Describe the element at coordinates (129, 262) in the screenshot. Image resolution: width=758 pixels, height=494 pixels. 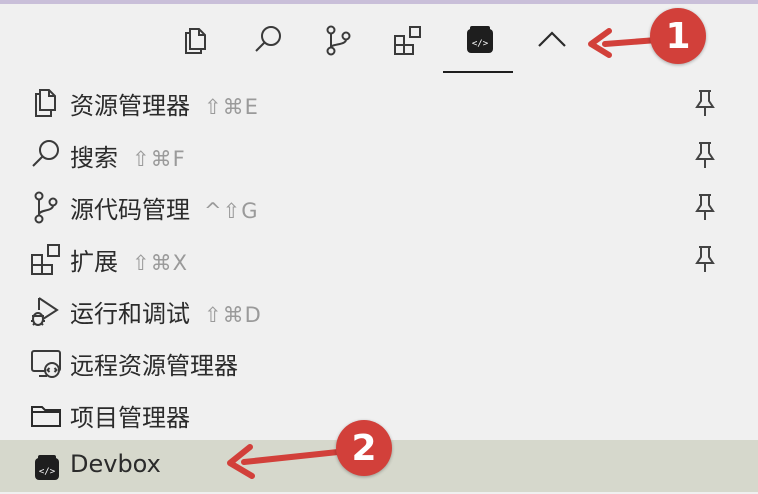
I see `menu-item-label: 扩展 ⇧⌘X` at that location.